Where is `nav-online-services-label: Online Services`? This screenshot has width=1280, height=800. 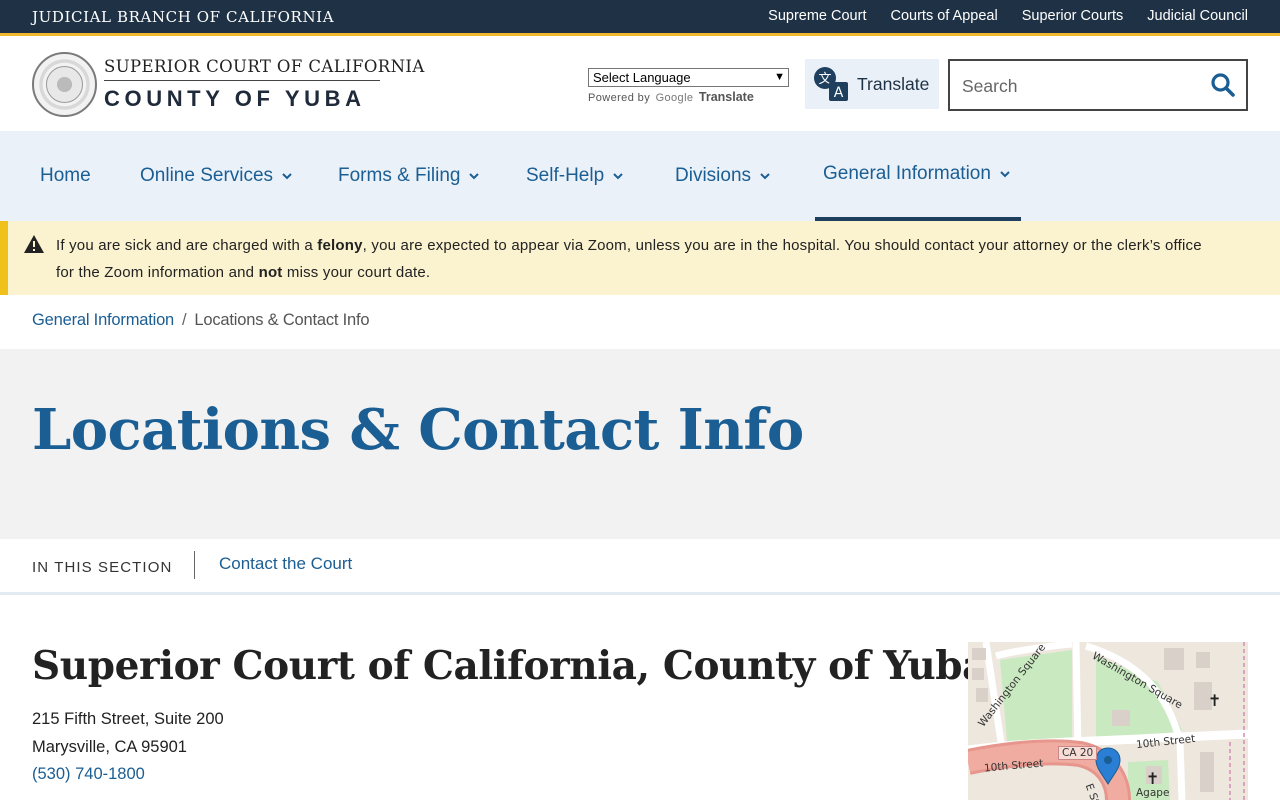 nav-online-services-label: Online Services is located at coordinates (207, 175).